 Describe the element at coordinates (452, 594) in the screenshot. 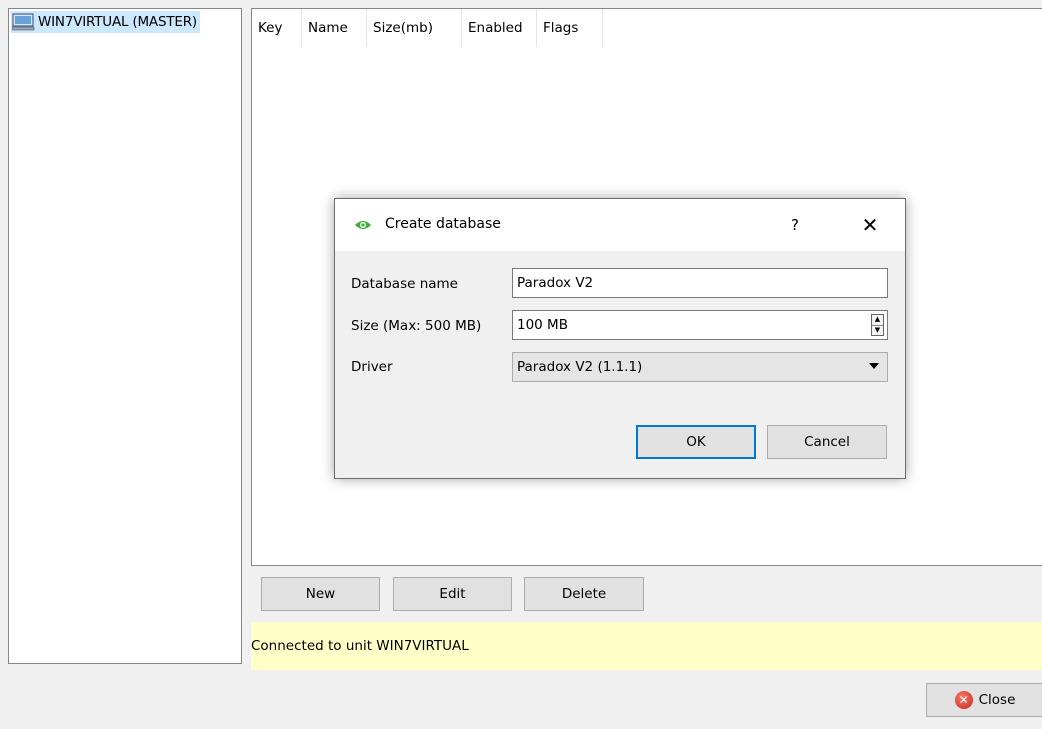

I see `edit-button: Edit` at that location.